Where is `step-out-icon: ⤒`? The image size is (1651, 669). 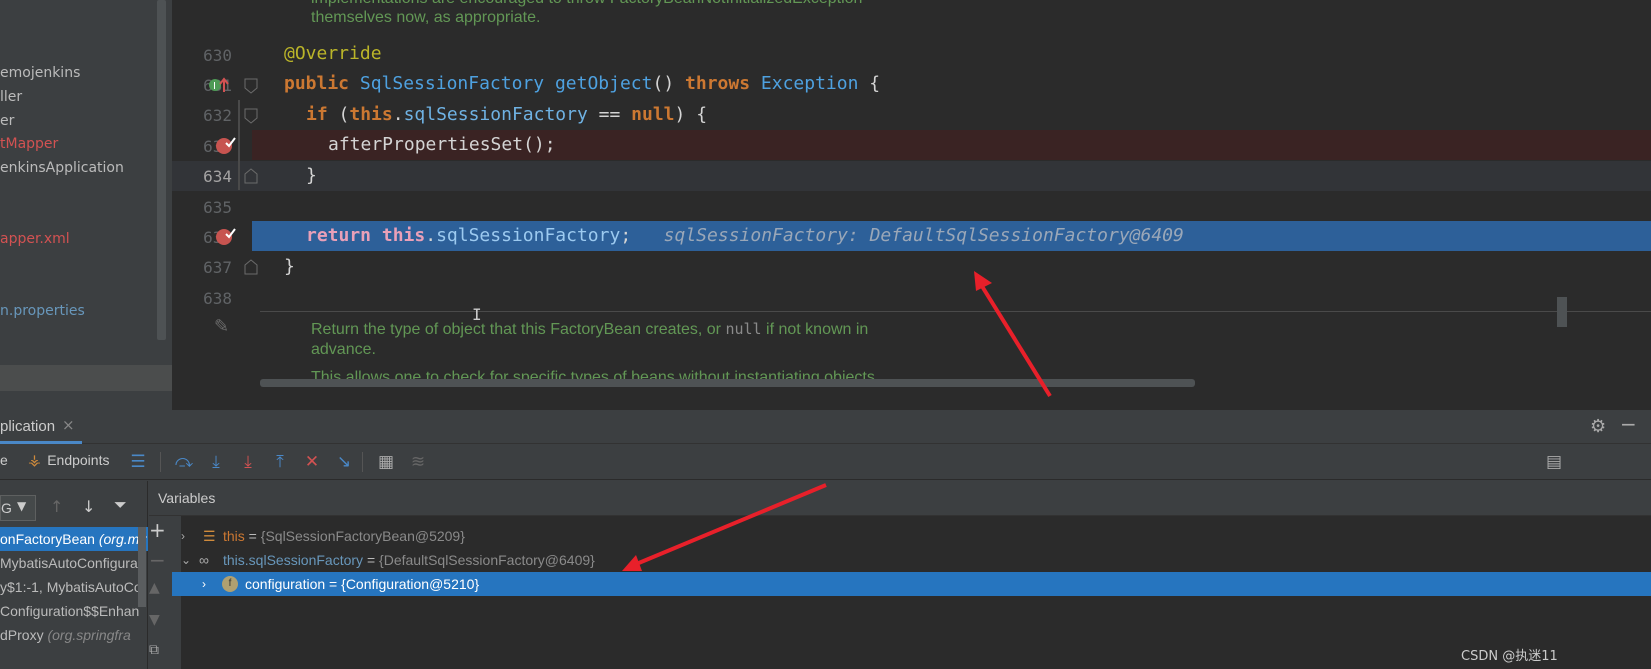 step-out-icon: ⤒ is located at coordinates (280, 462).